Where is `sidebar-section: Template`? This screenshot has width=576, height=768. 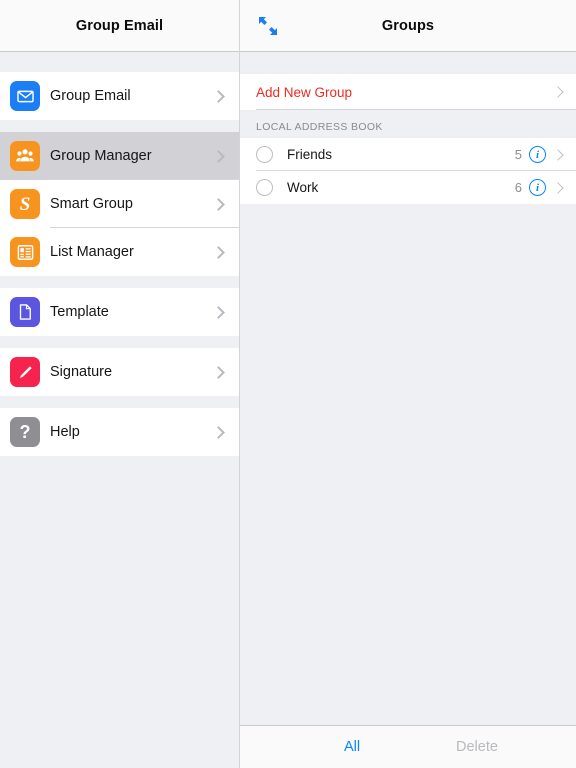 sidebar-section: Template is located at coordinates (119, 312).